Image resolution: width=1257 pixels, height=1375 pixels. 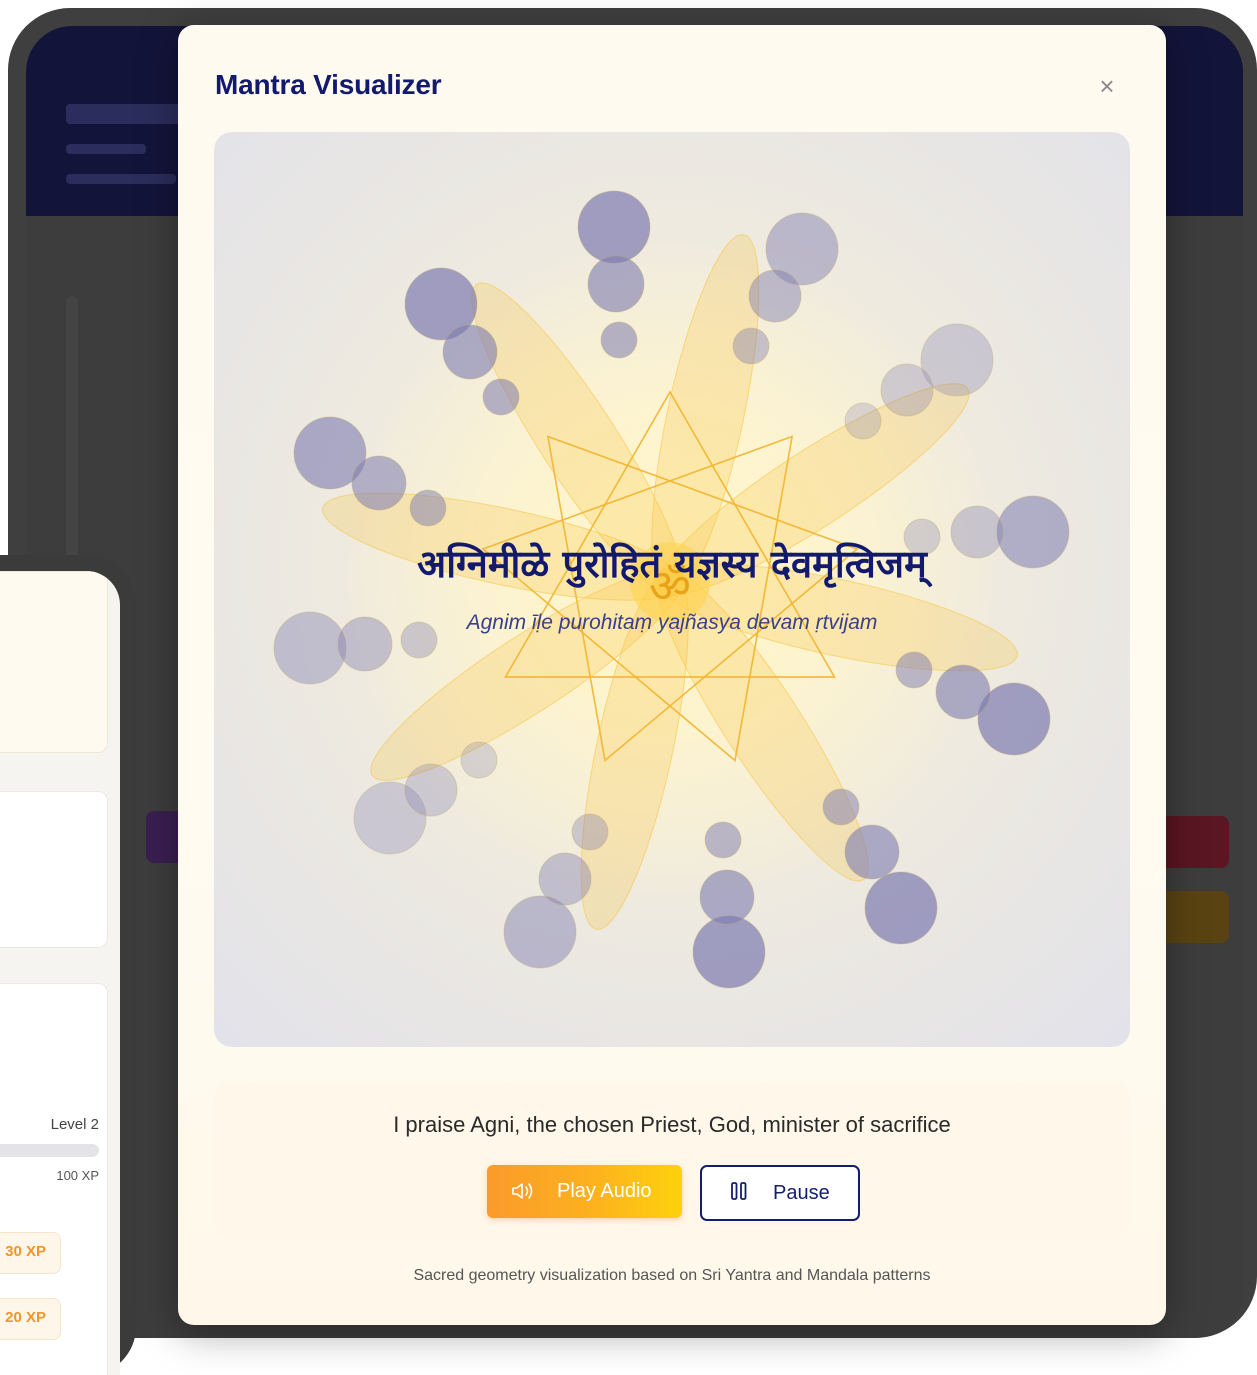 I want to click on close-button: ×, so click(x=1107, y=86).